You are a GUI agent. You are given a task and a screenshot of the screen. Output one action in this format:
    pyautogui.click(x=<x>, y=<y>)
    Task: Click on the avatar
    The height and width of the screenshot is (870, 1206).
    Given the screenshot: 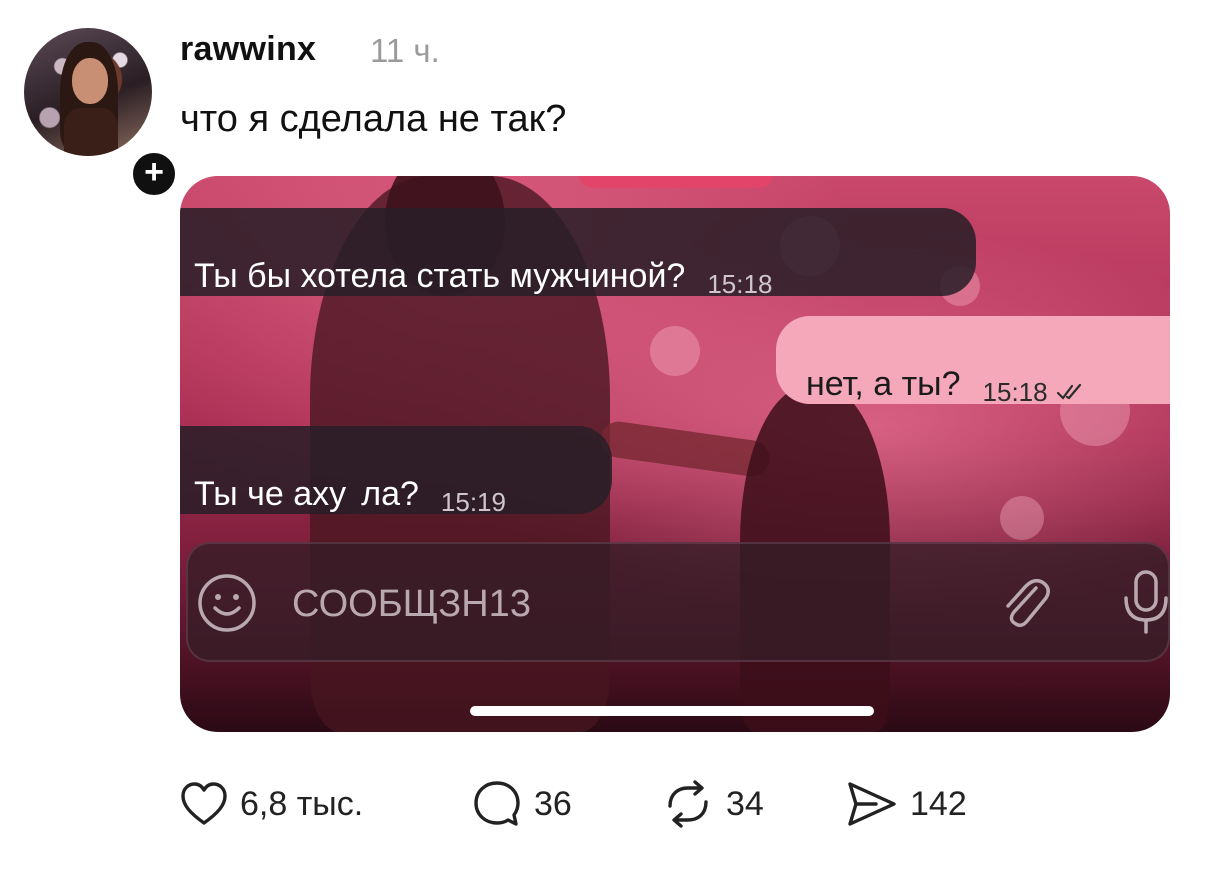 What is the action you would take?
    pyautogui.click(x=88, y=92)
    